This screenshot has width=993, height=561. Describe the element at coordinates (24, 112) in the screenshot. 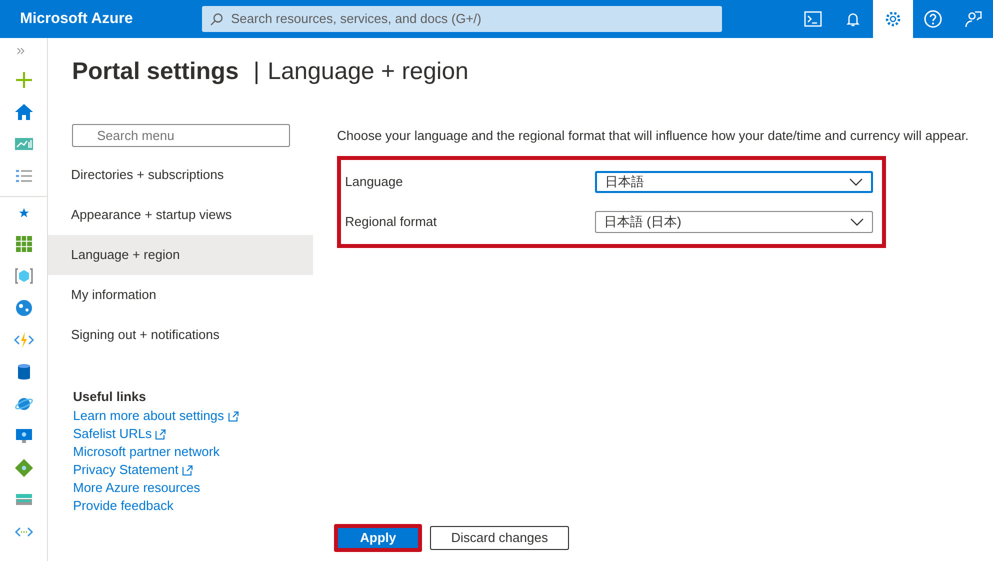

I see `home-icon` at that location.